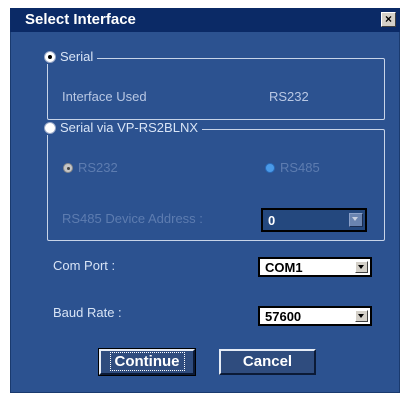  Describe the element at coordinates (132, 218) in the screenshot. I see `device-address-label: RS485 Device Address :` at that location.